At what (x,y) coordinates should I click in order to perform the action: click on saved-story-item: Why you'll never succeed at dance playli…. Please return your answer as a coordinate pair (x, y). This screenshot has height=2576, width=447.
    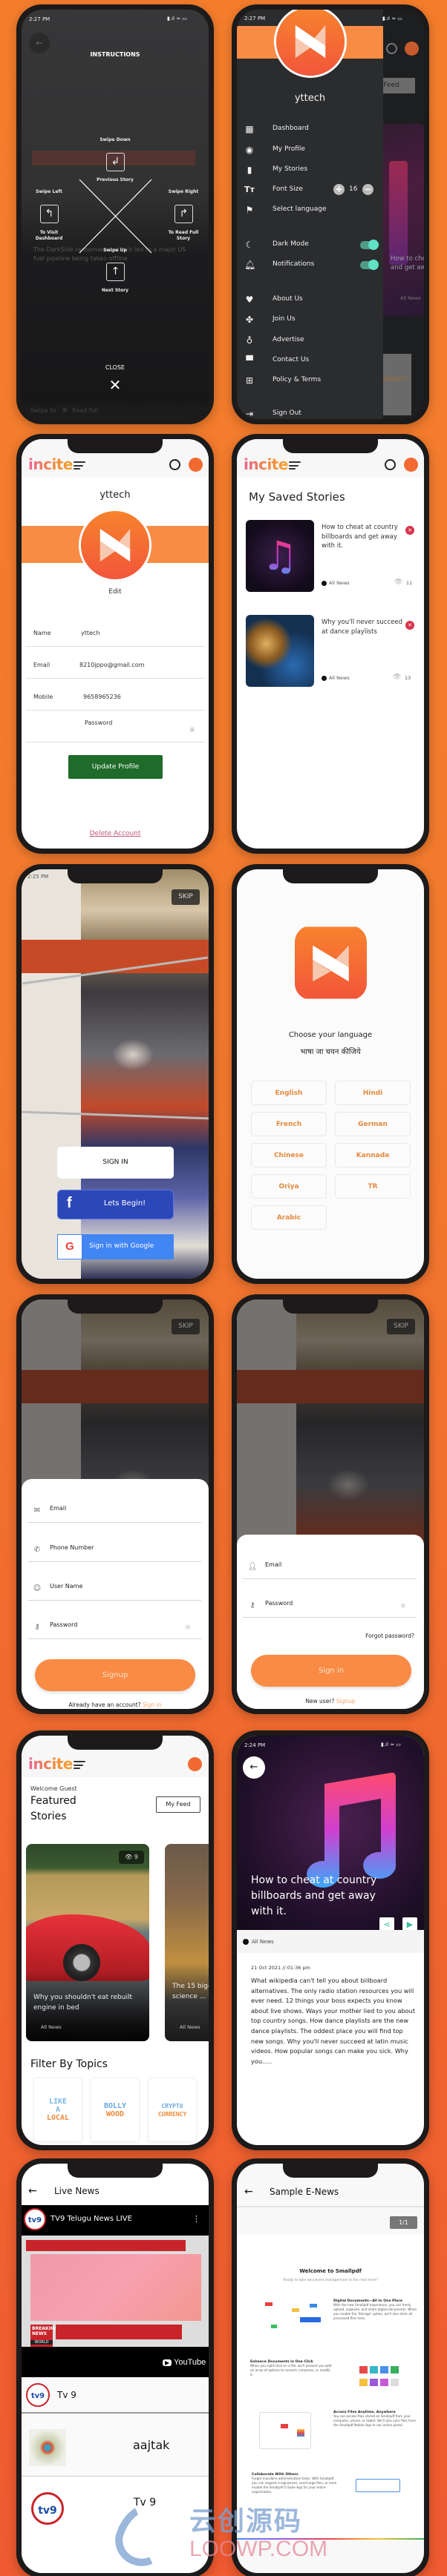
    Looking at the image, I should click on (330, 651).